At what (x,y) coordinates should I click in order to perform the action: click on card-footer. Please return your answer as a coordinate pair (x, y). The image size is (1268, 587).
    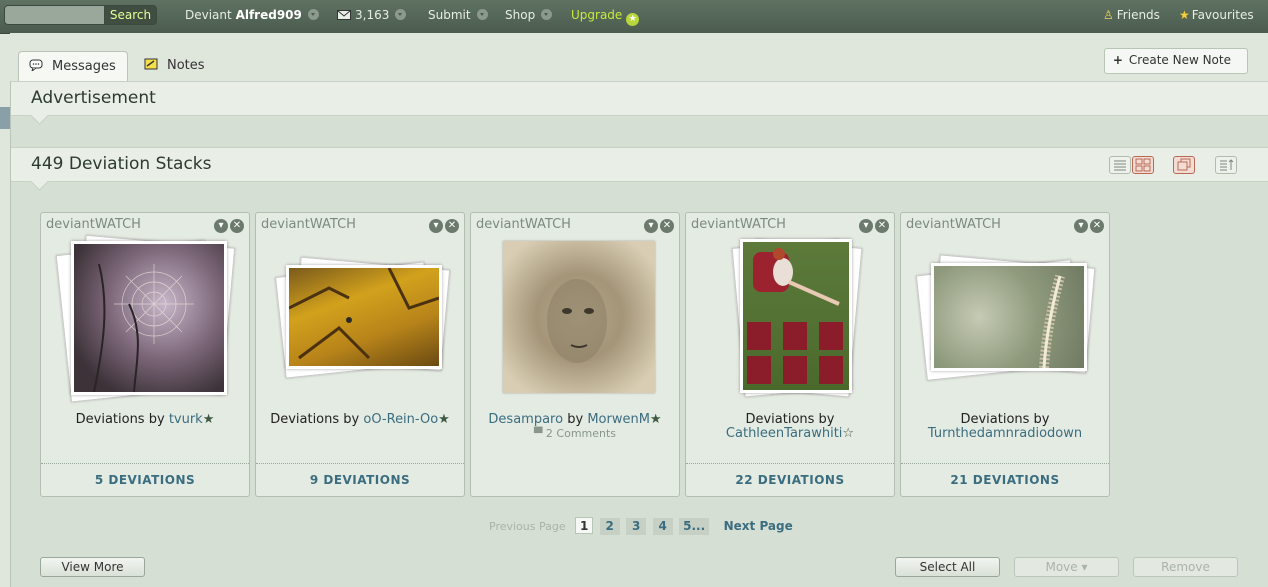
    Looking at the image, I should click on (575, 480).